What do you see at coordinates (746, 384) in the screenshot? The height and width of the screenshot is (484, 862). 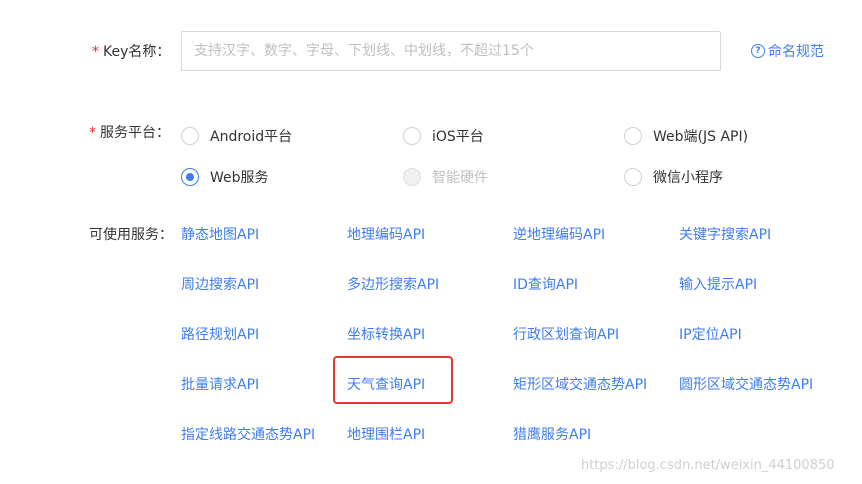 I see `service-circle-traffic: 圆形区域交通态势API` at bounding box center [746, 384].